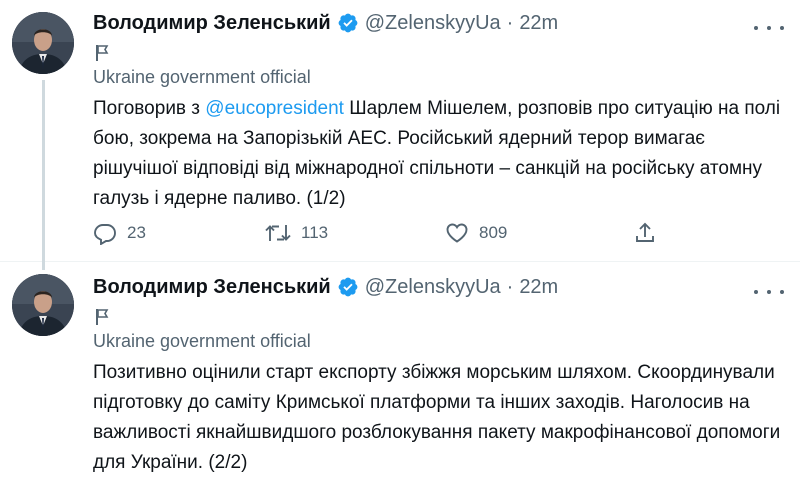 The height and width of the screenshot is (479, 800). I want to click on thread-line, so click(43, 175).